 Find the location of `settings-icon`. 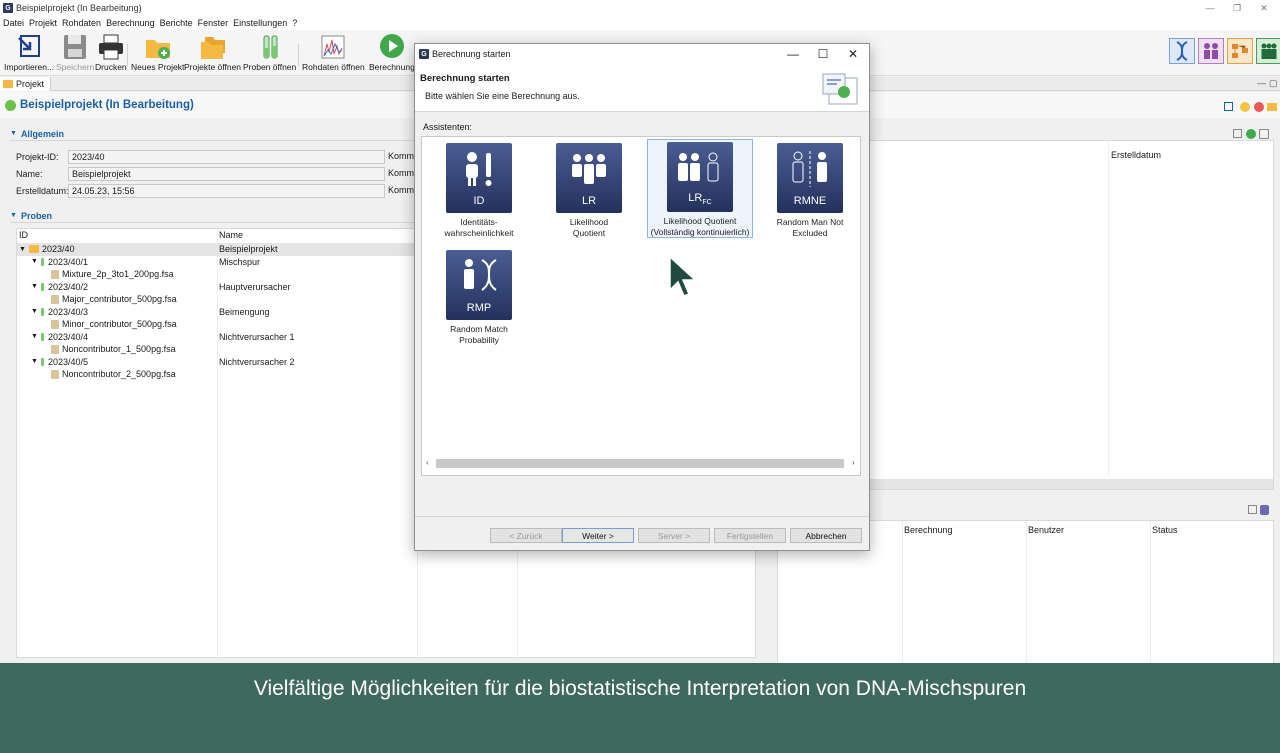

settings-icon is located at coordinates (1264, 134).